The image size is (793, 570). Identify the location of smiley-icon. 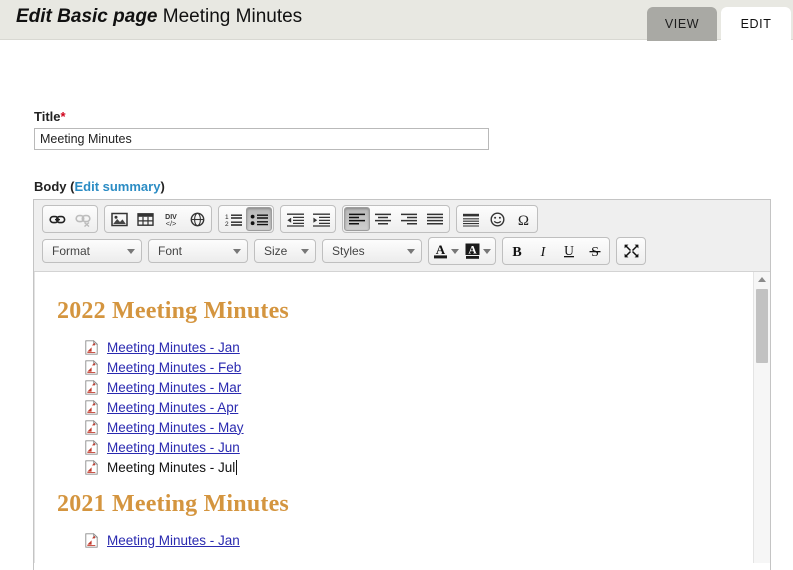
(497, 219).